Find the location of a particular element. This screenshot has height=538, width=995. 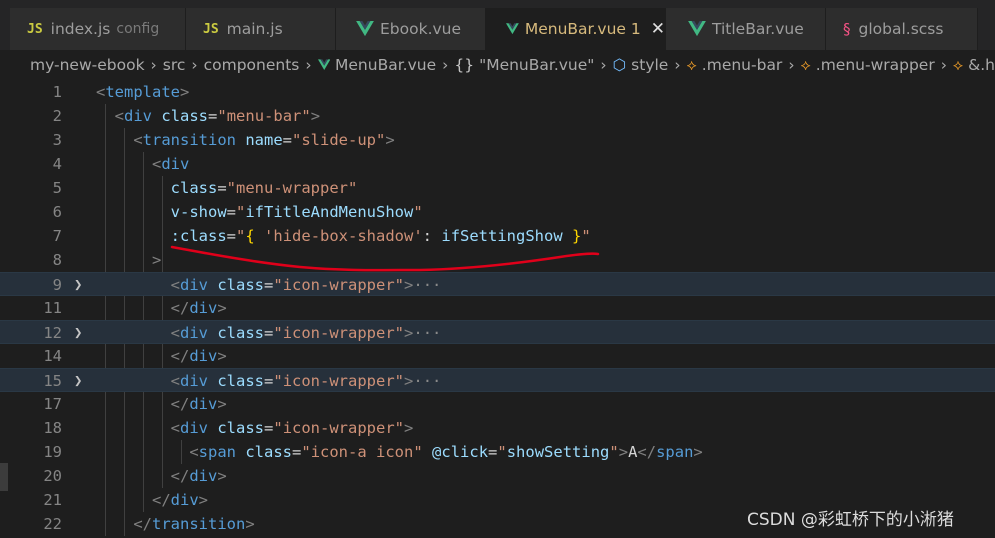

line-number: 5 is located at coordinates (57, 188).